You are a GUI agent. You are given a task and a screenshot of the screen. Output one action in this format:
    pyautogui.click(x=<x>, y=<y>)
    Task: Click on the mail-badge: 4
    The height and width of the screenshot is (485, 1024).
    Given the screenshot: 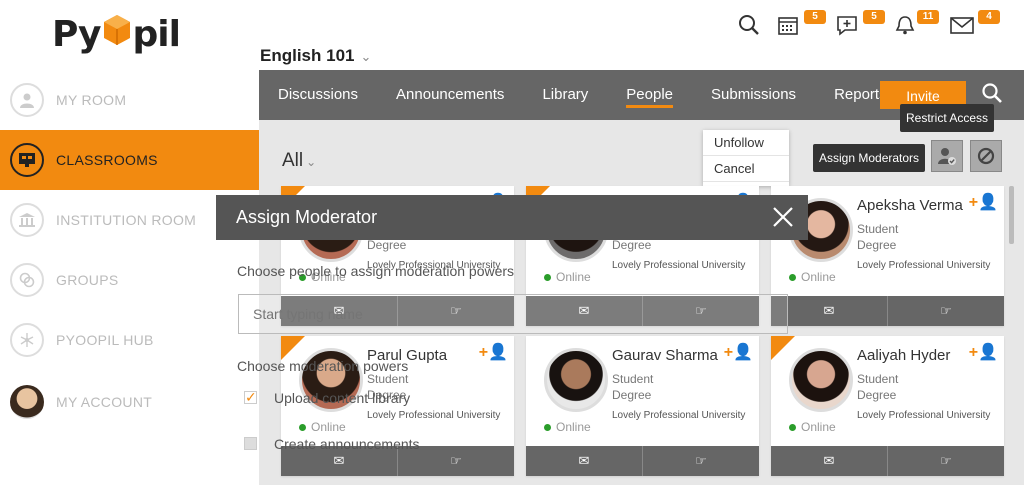 What is the action you would take?
    pyautogui.click(x=989, y=17)
    